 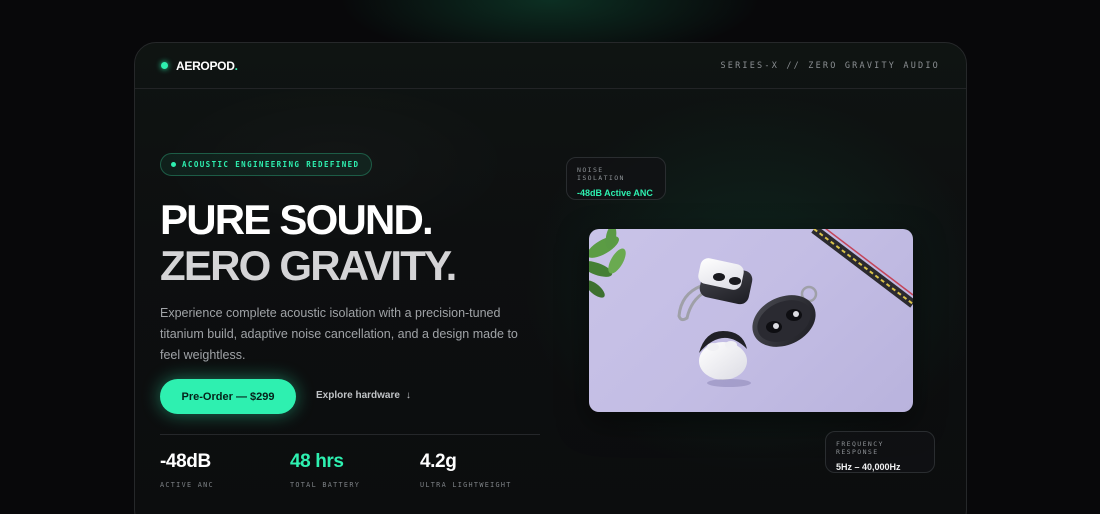 I want to click on stat-battery: 48 hrs TOTAL BATTERY, so click(x=325, y=470).